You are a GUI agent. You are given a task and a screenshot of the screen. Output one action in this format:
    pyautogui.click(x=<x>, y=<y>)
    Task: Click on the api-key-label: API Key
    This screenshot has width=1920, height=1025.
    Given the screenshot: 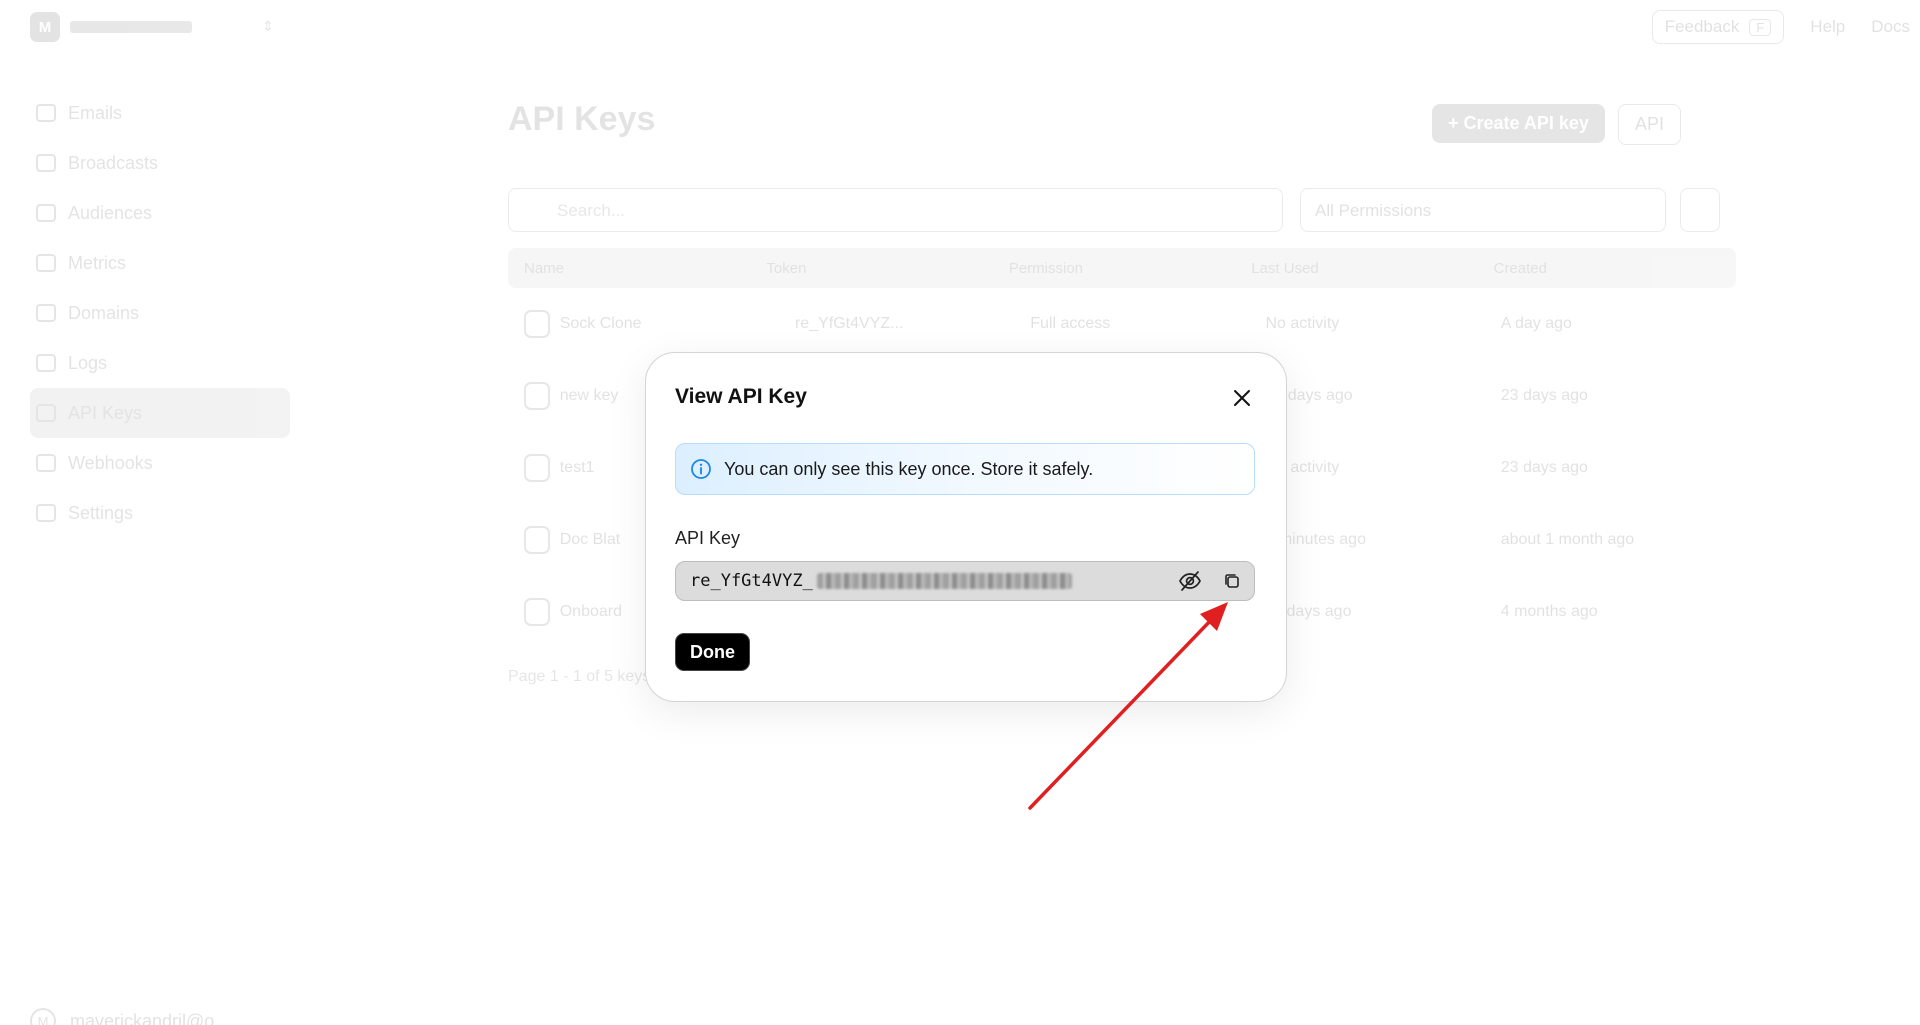 What is the action you would take?
    pyautogui.click(x=708, y=538)
    